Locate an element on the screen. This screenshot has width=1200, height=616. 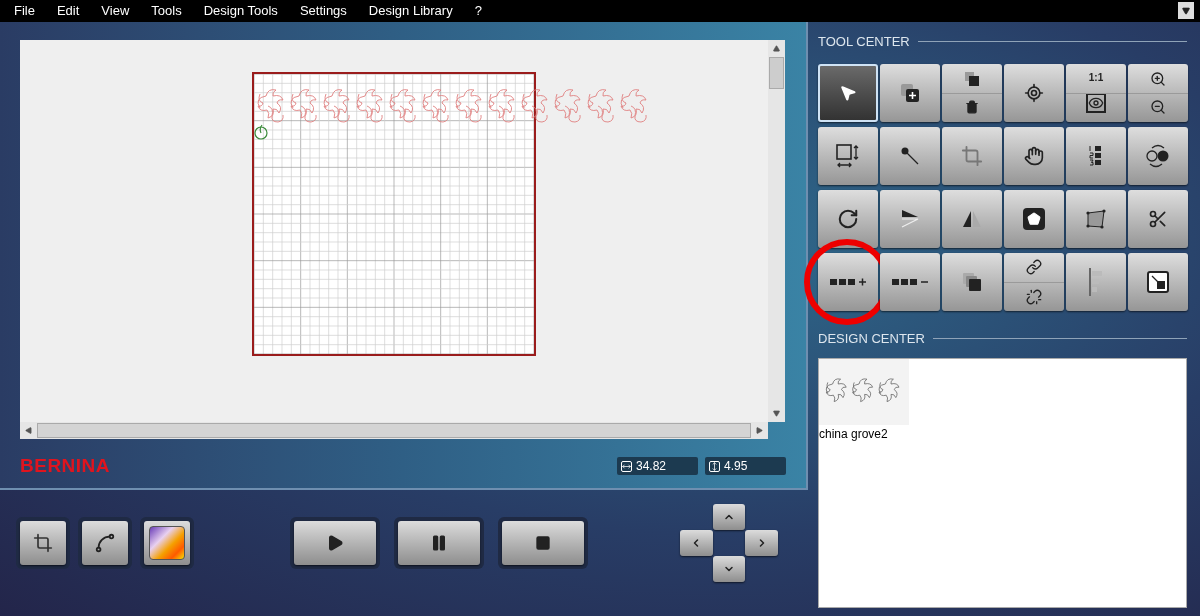
copy-icon is located at coordinates (972, 78).